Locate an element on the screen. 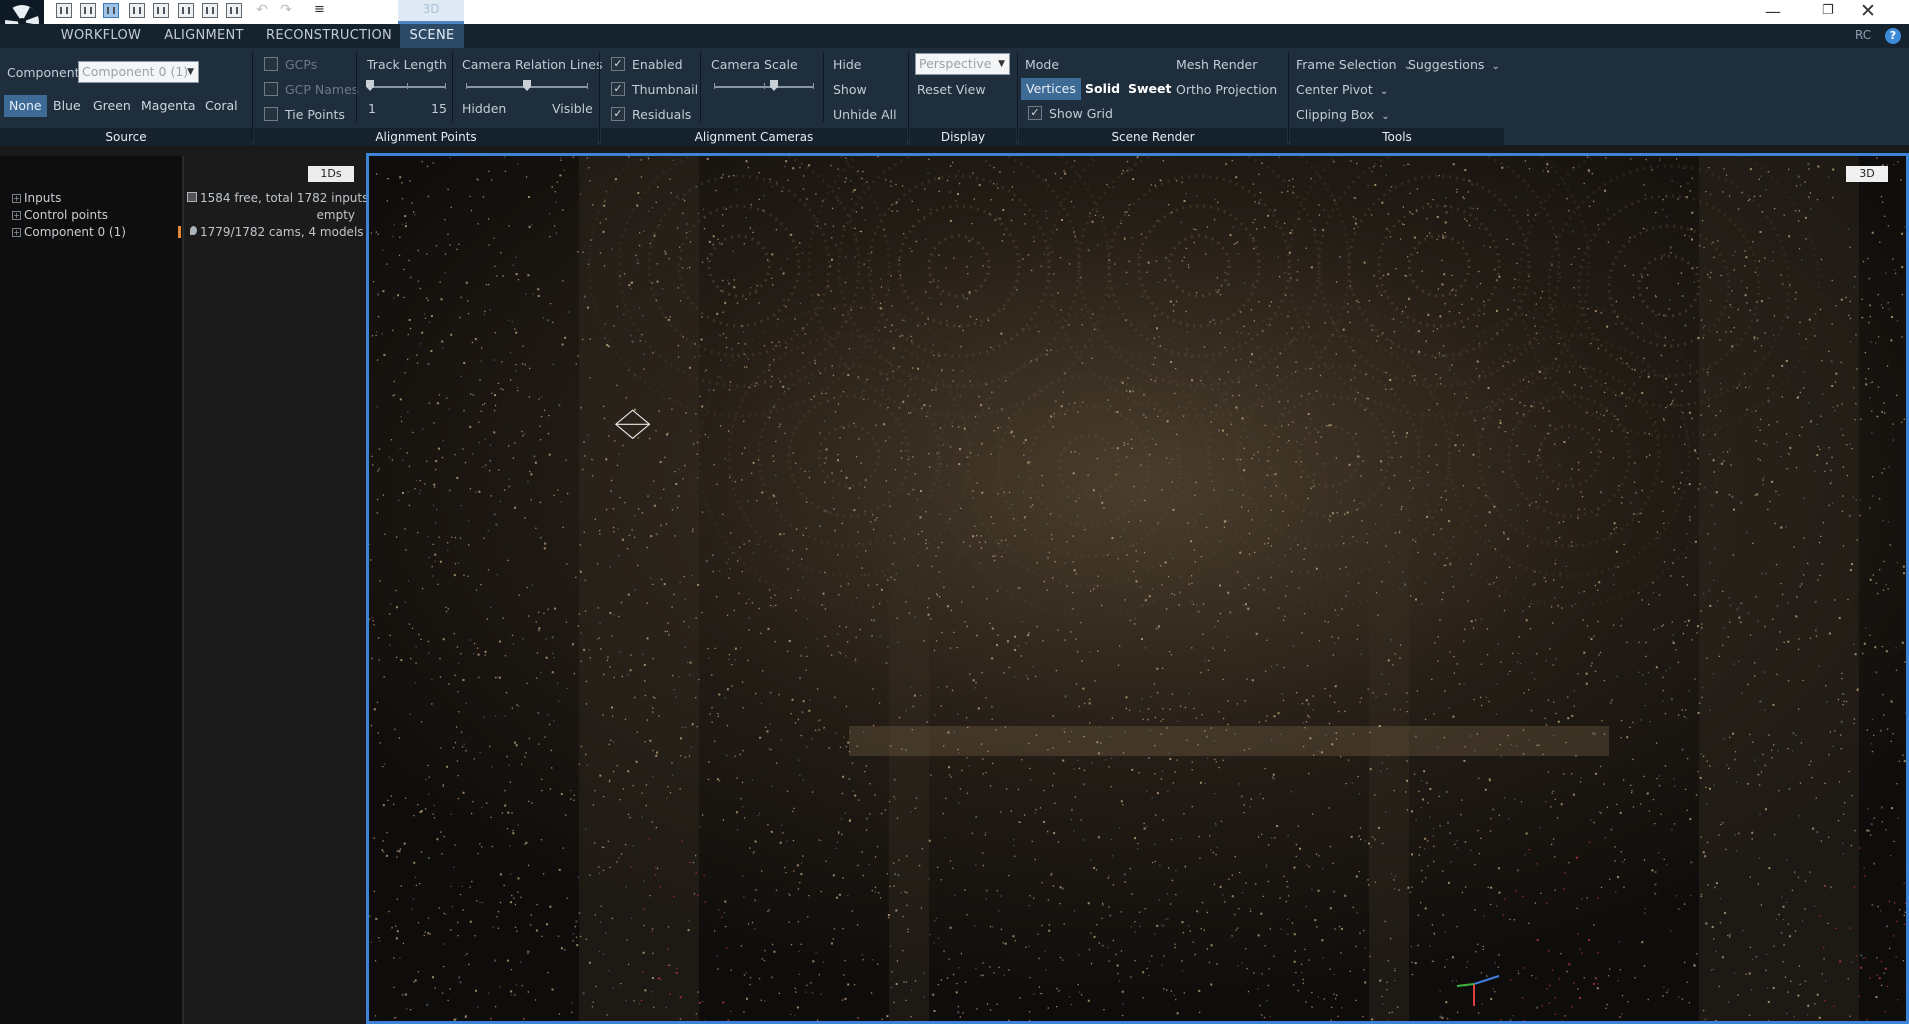 The image size is (1909, 1024). undo-icon: ↶ is located at coordinates (262, 10).